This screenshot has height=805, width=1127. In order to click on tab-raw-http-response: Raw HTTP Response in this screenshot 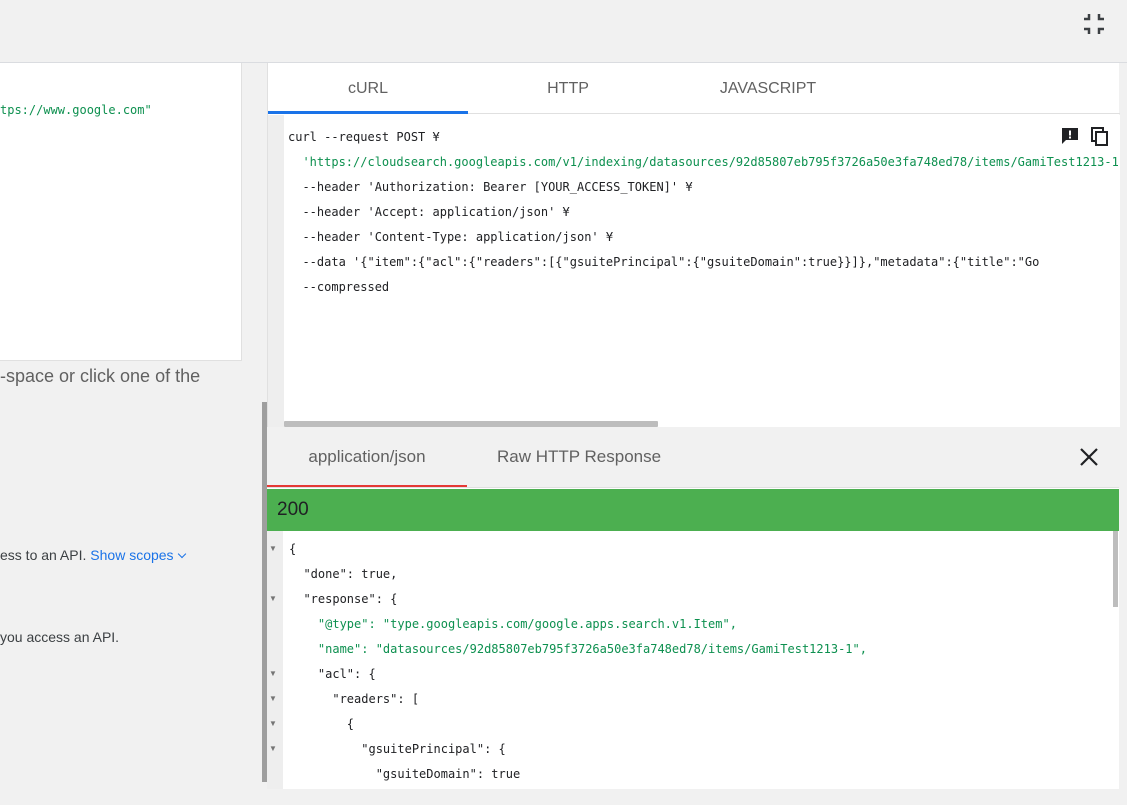, I will do `click(579, 457)`.